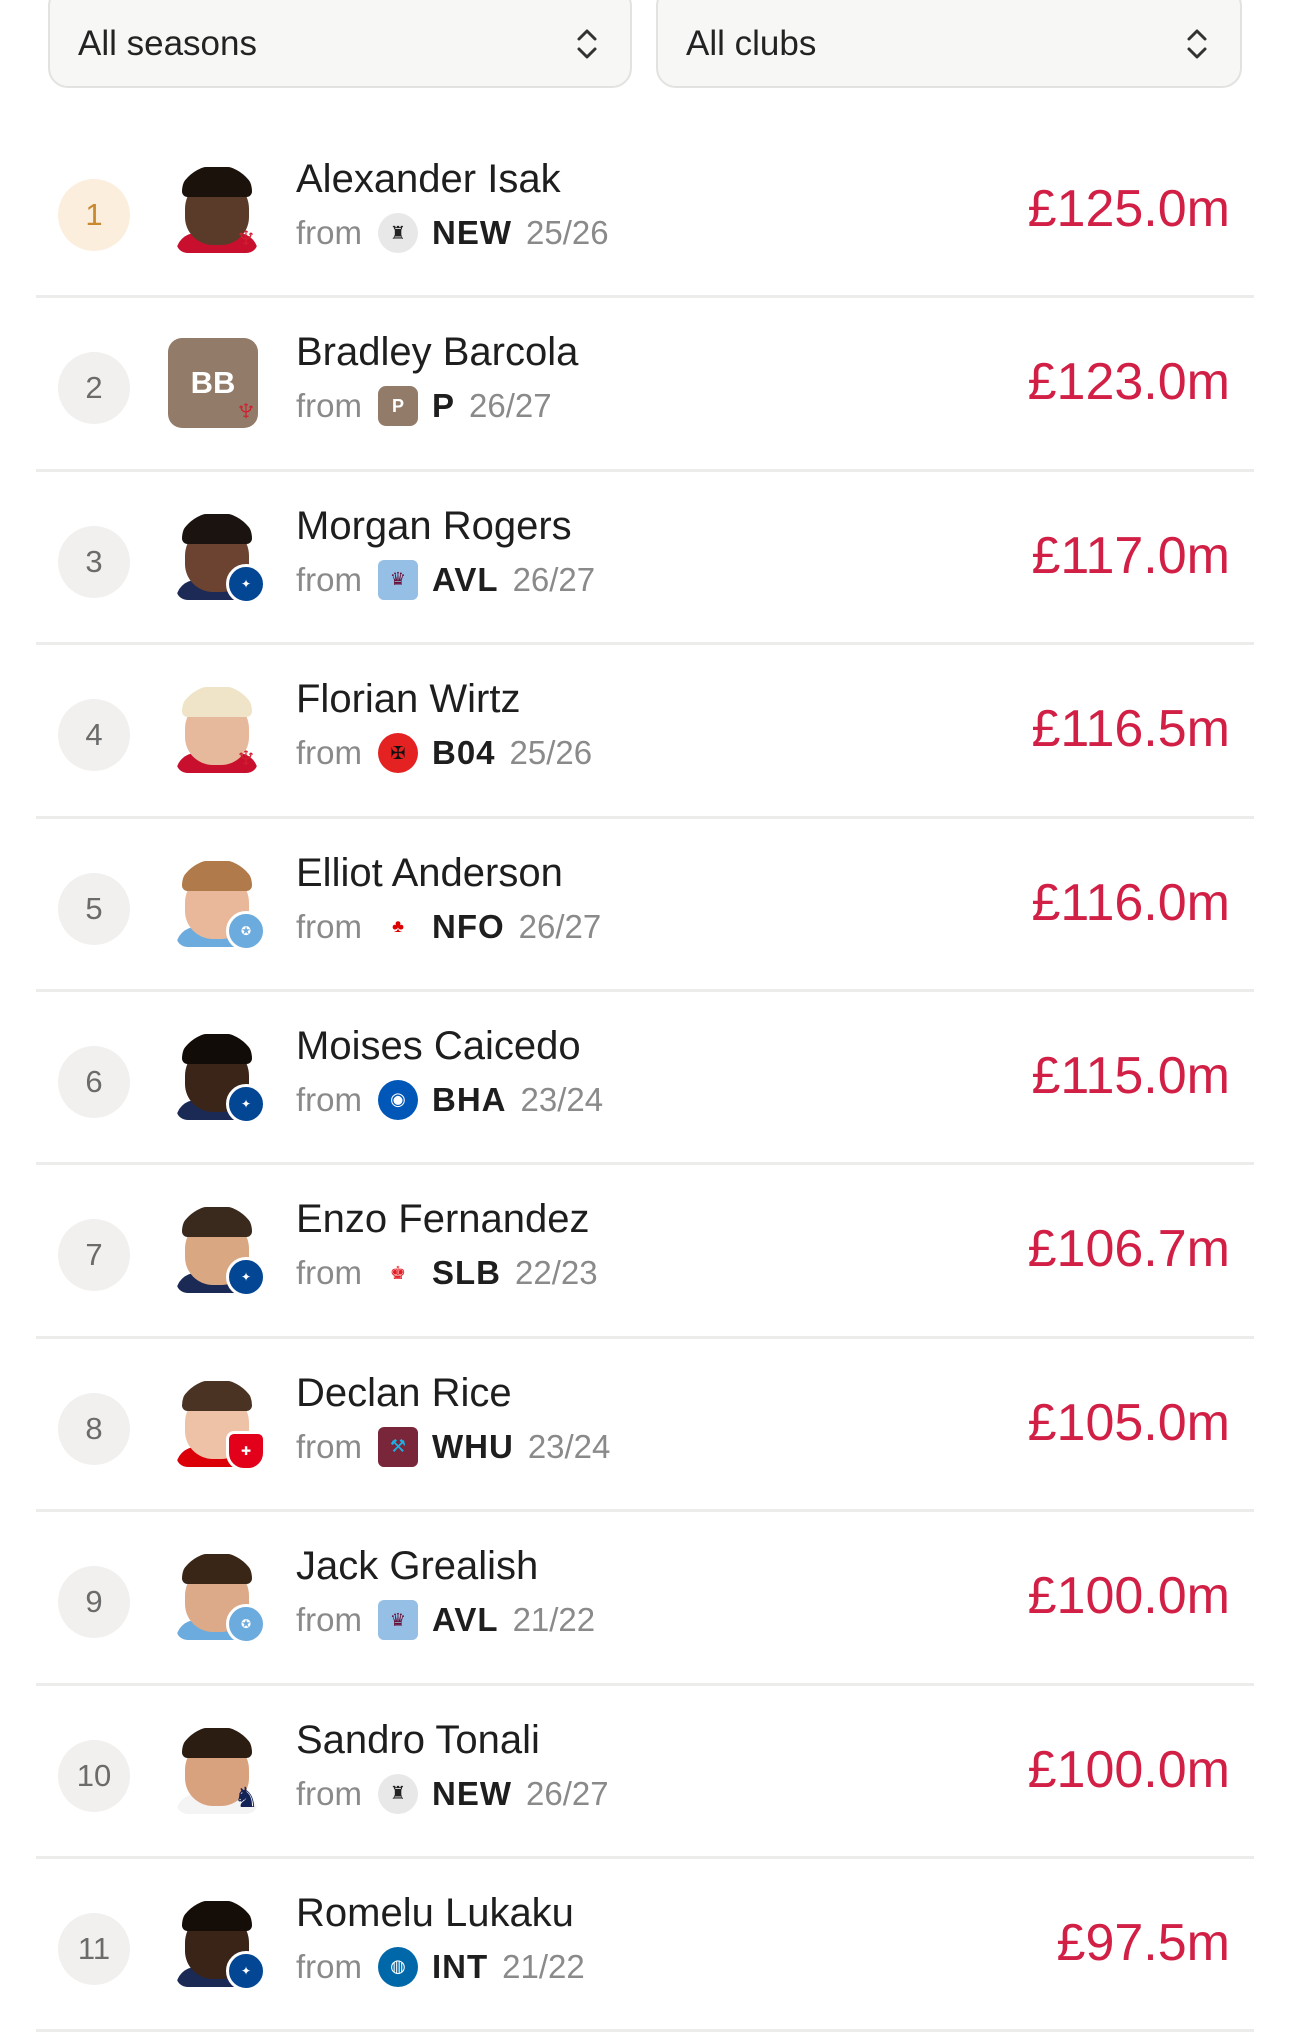 Image resolution: width=1290 pixels, height=2032 pixels. What do you see at coordinates (587, 44) in the screenshot?
I see `chevron-up-down-icon` at bounding box center [587, 44].